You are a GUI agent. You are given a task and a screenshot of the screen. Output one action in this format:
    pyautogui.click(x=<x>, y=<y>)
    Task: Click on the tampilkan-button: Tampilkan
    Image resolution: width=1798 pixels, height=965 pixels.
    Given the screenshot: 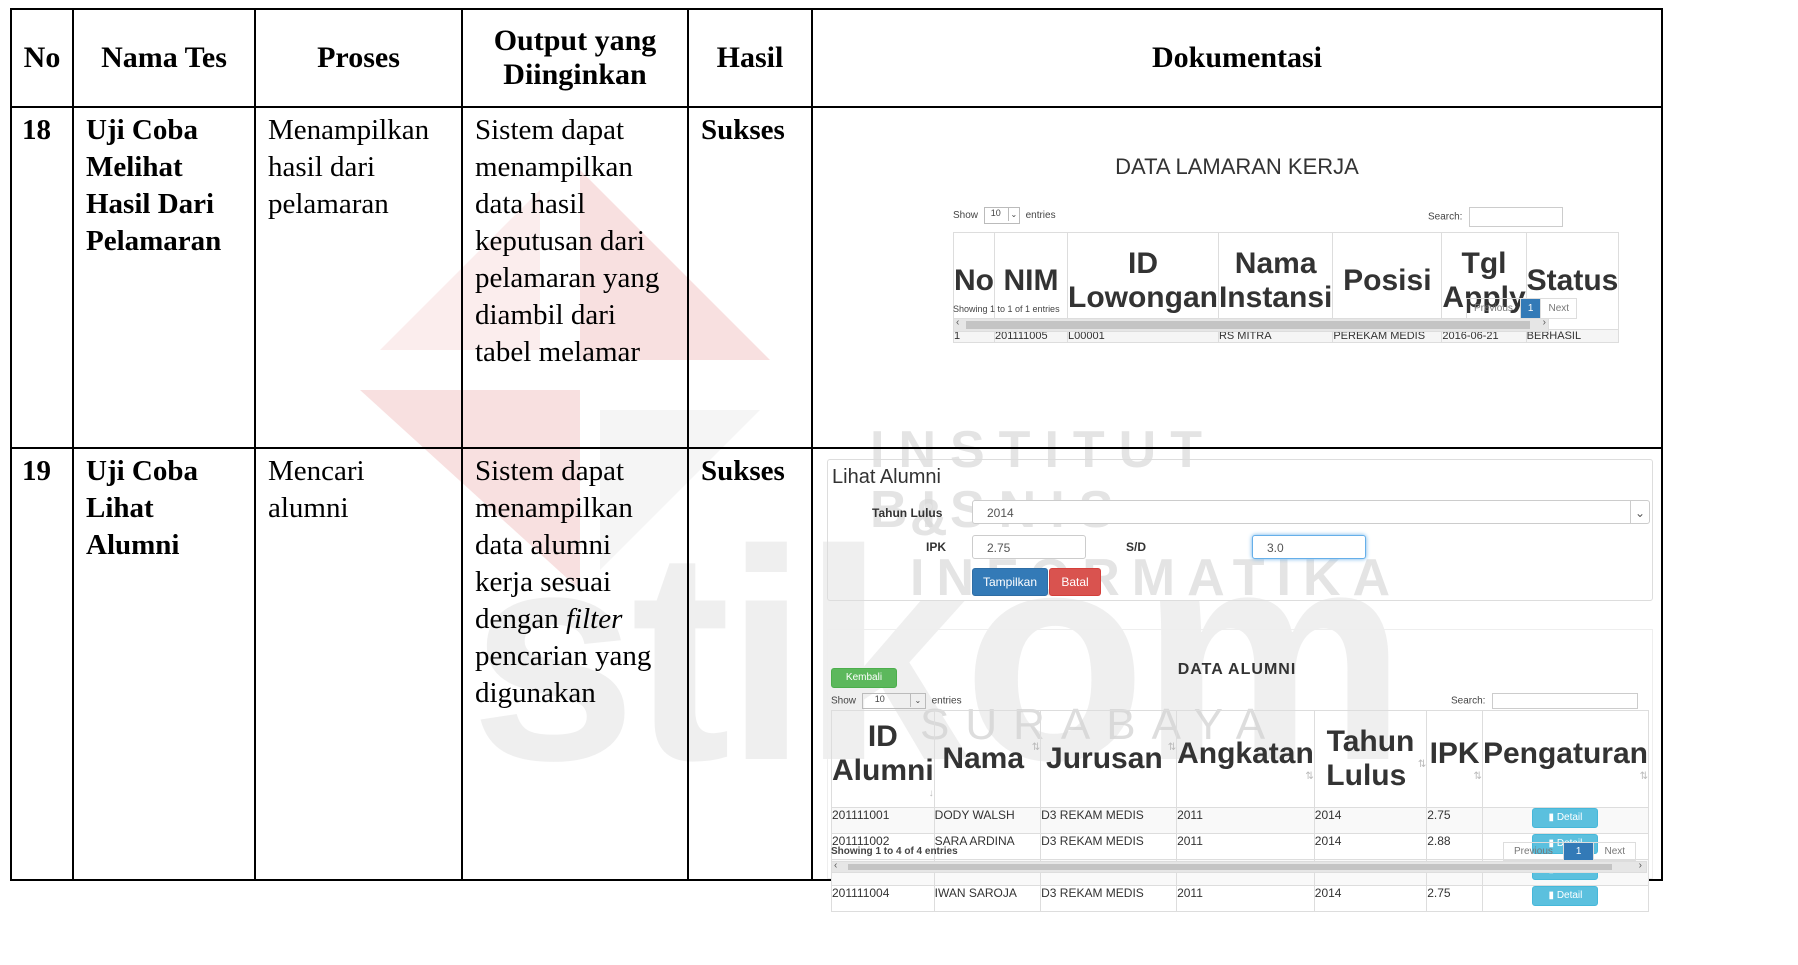 What is the action you would take?
    pyautogui.click(x=1010, y=582)
    